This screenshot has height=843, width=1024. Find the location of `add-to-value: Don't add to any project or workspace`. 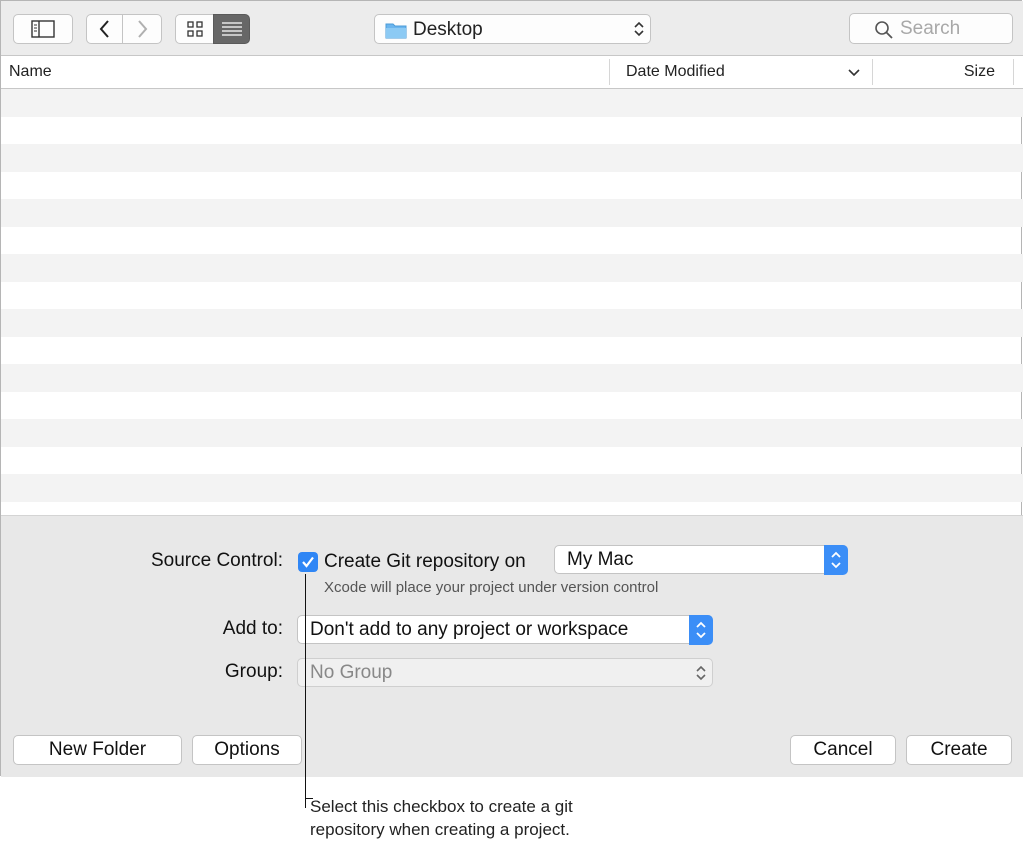

add-to-value: Don't add to any project or workspace is located at coordinates (469, 629).